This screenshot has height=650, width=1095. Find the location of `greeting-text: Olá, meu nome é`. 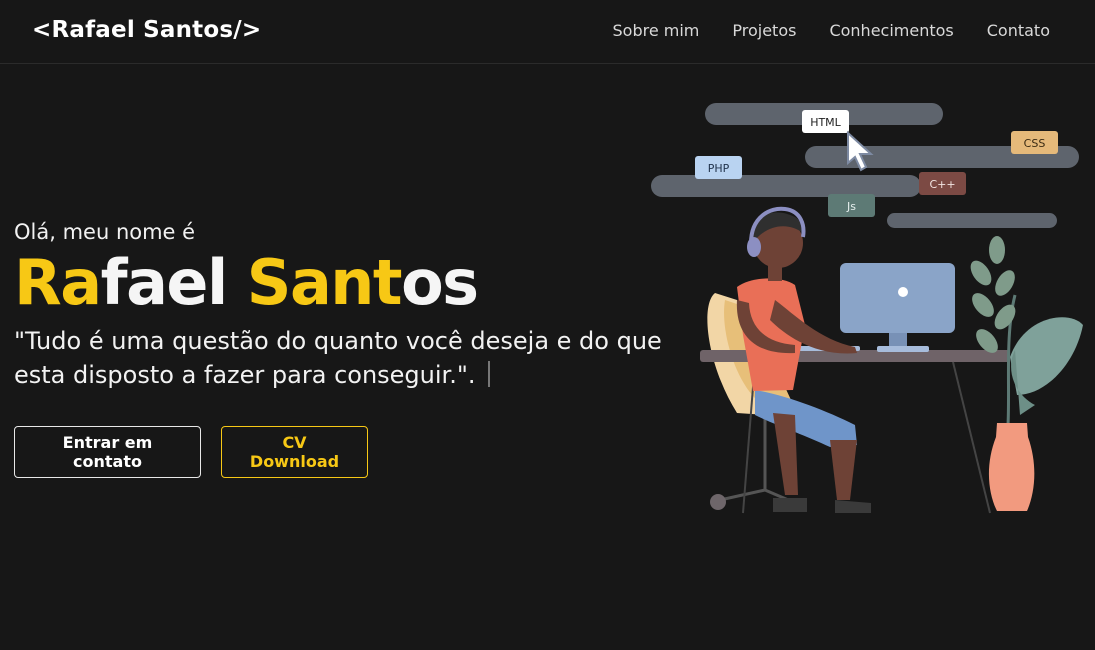

greeting-text: Olá, meu nome é is located at coordinates (105, 232).